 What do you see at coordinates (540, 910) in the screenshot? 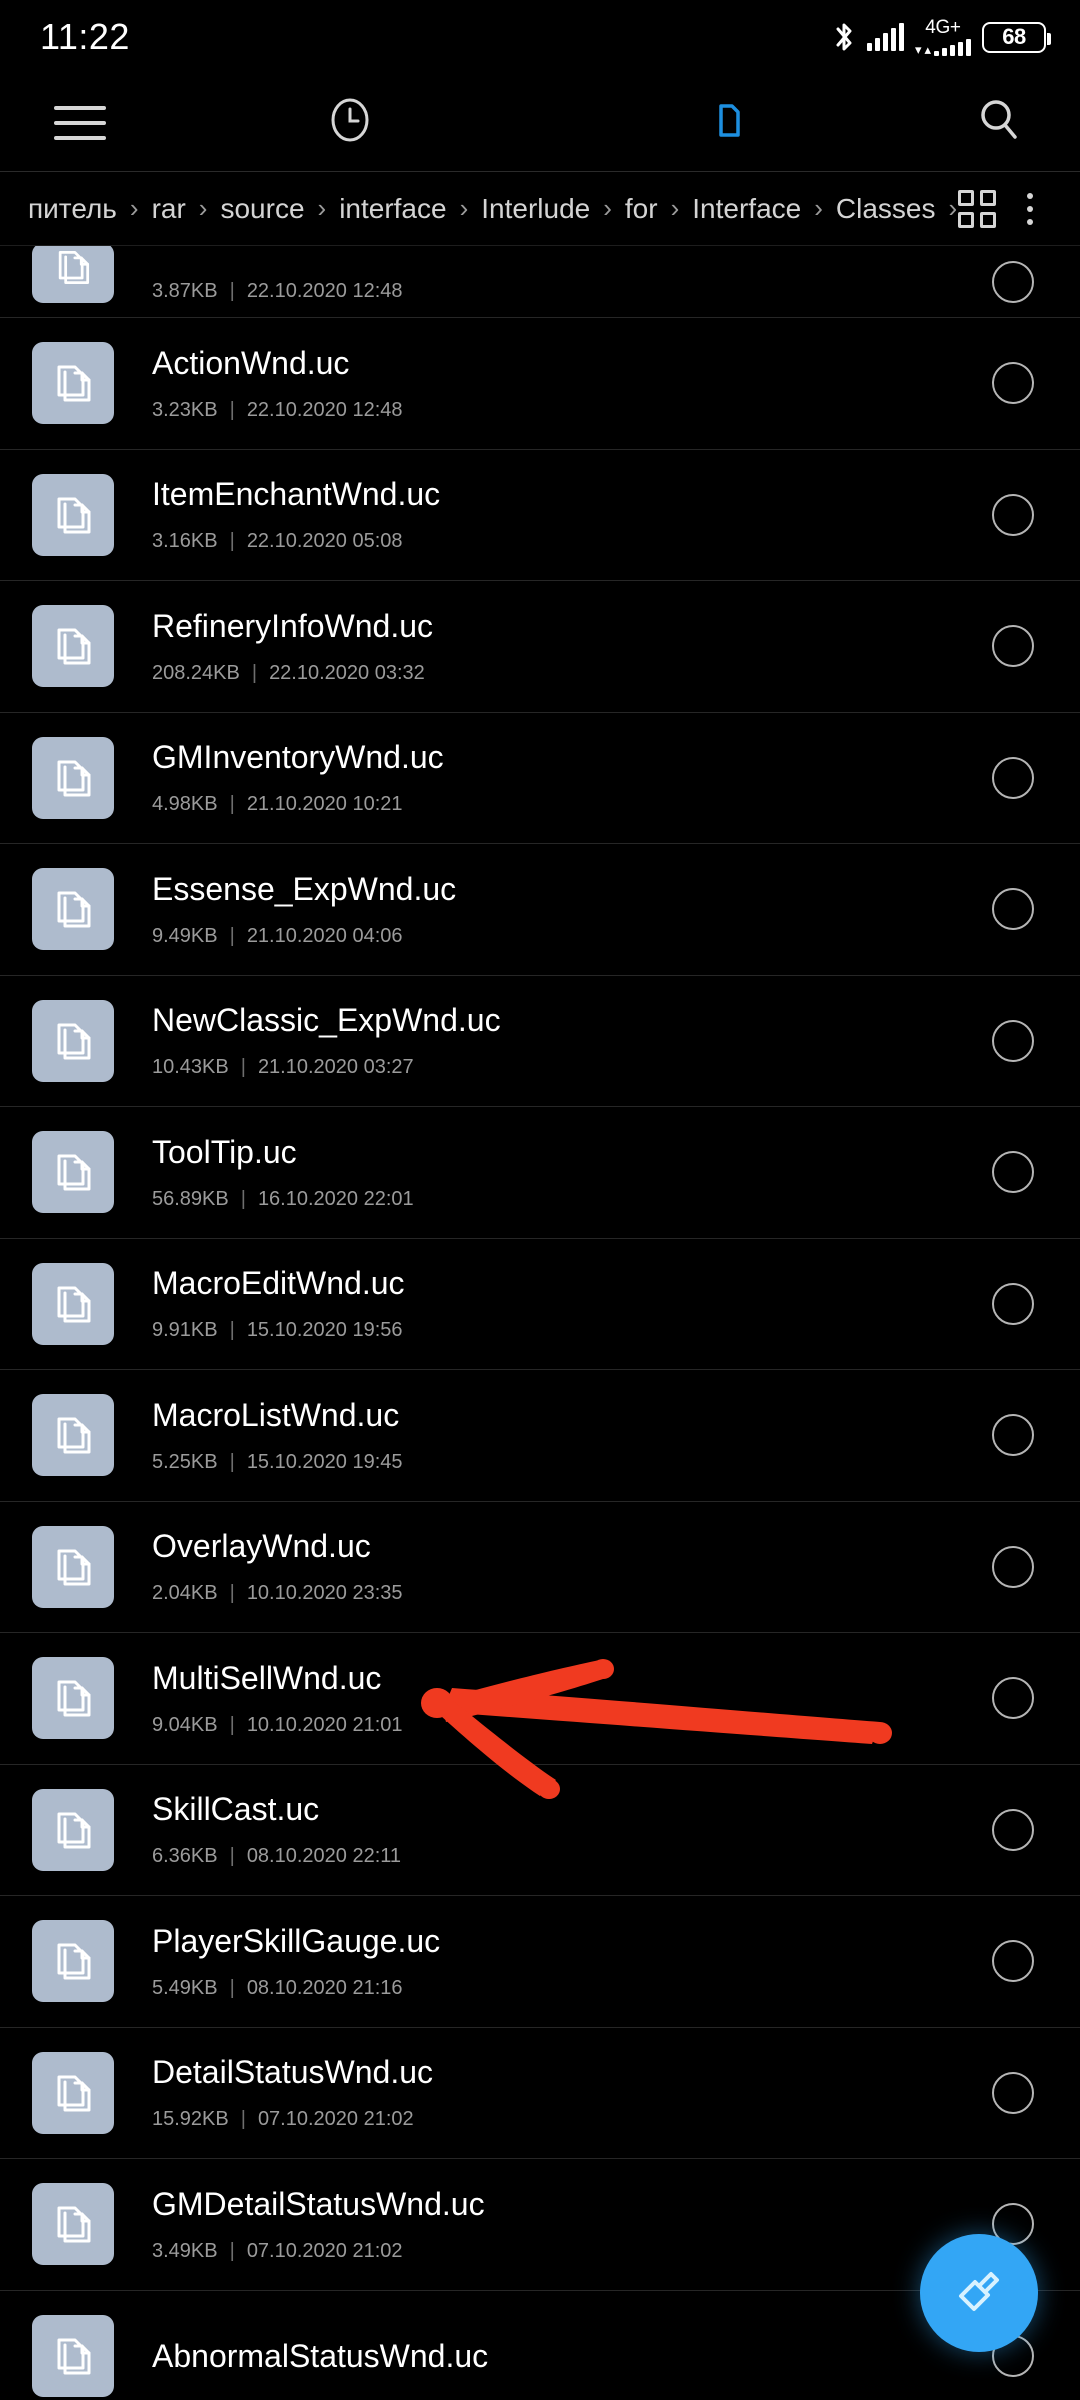
I see `file-list-item: Essense_ExpWnd.uc 9.49KB | 21.10.2020 04:06` at bounding box center [540, 910].